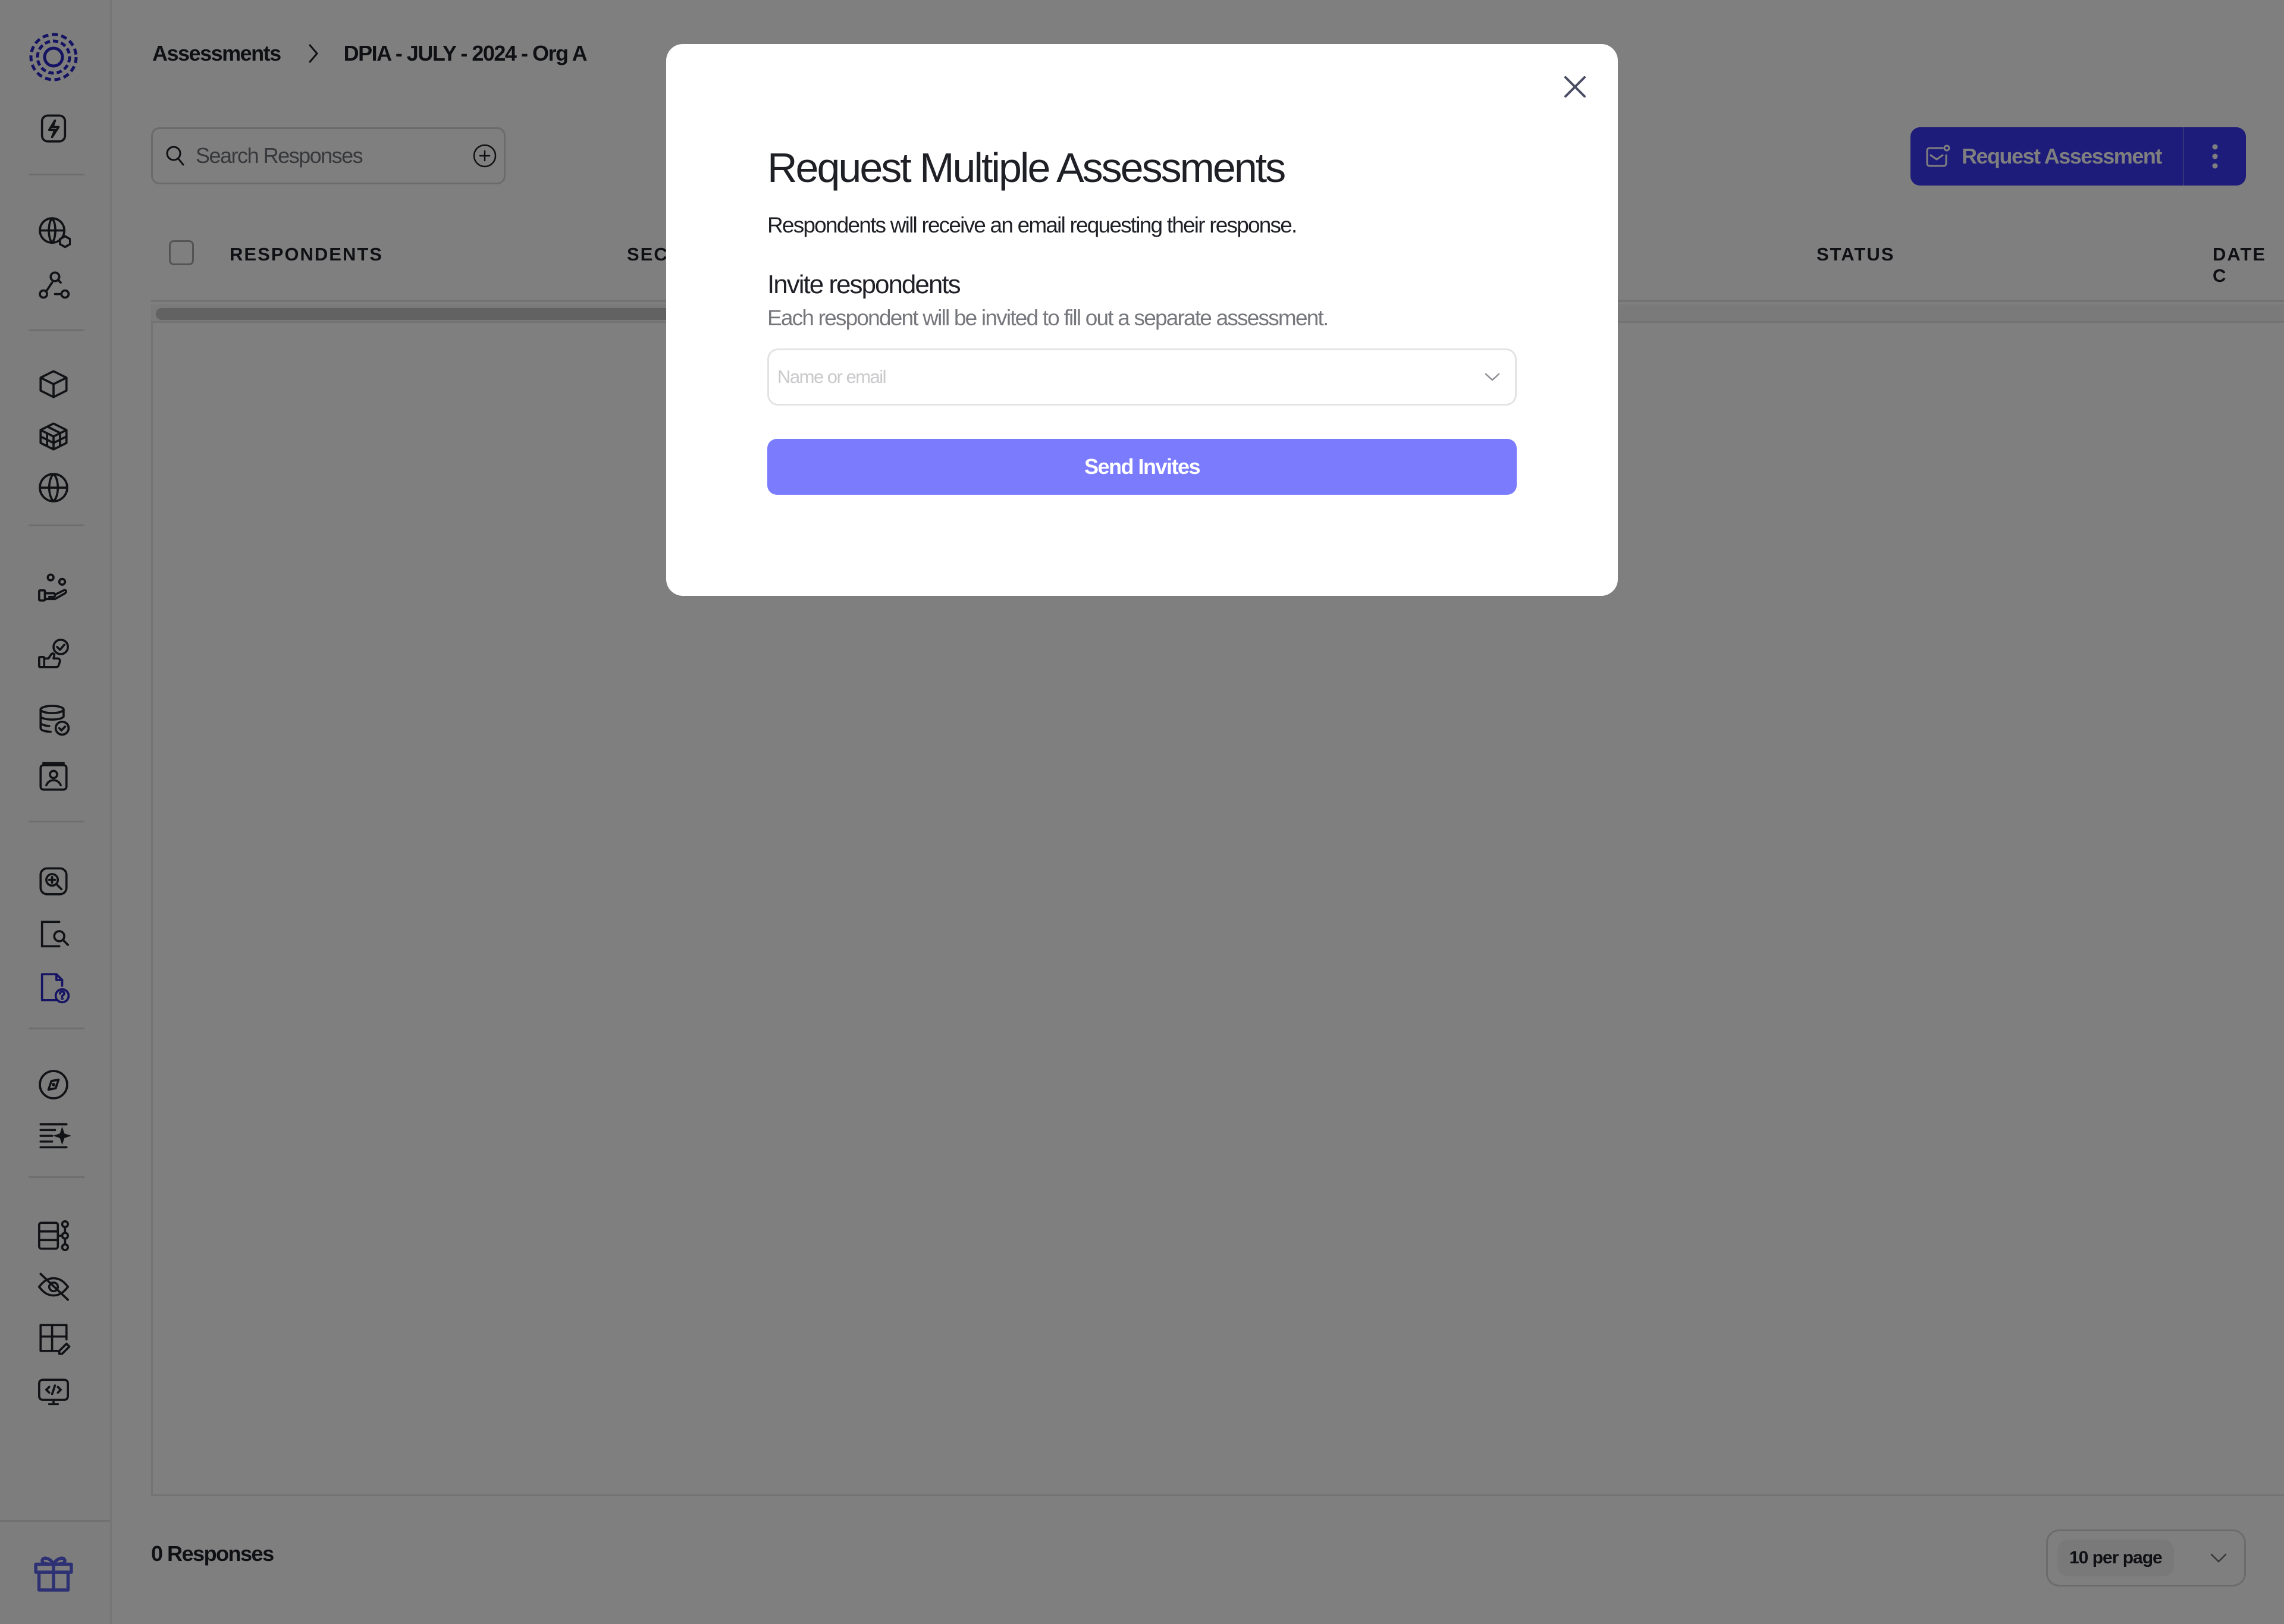 The width and height of the screenshot is (2284, 1624). Describe the element at coordinates (1131, 377) in the screenshot. I see `respondent-name-or-email-input` at that location.